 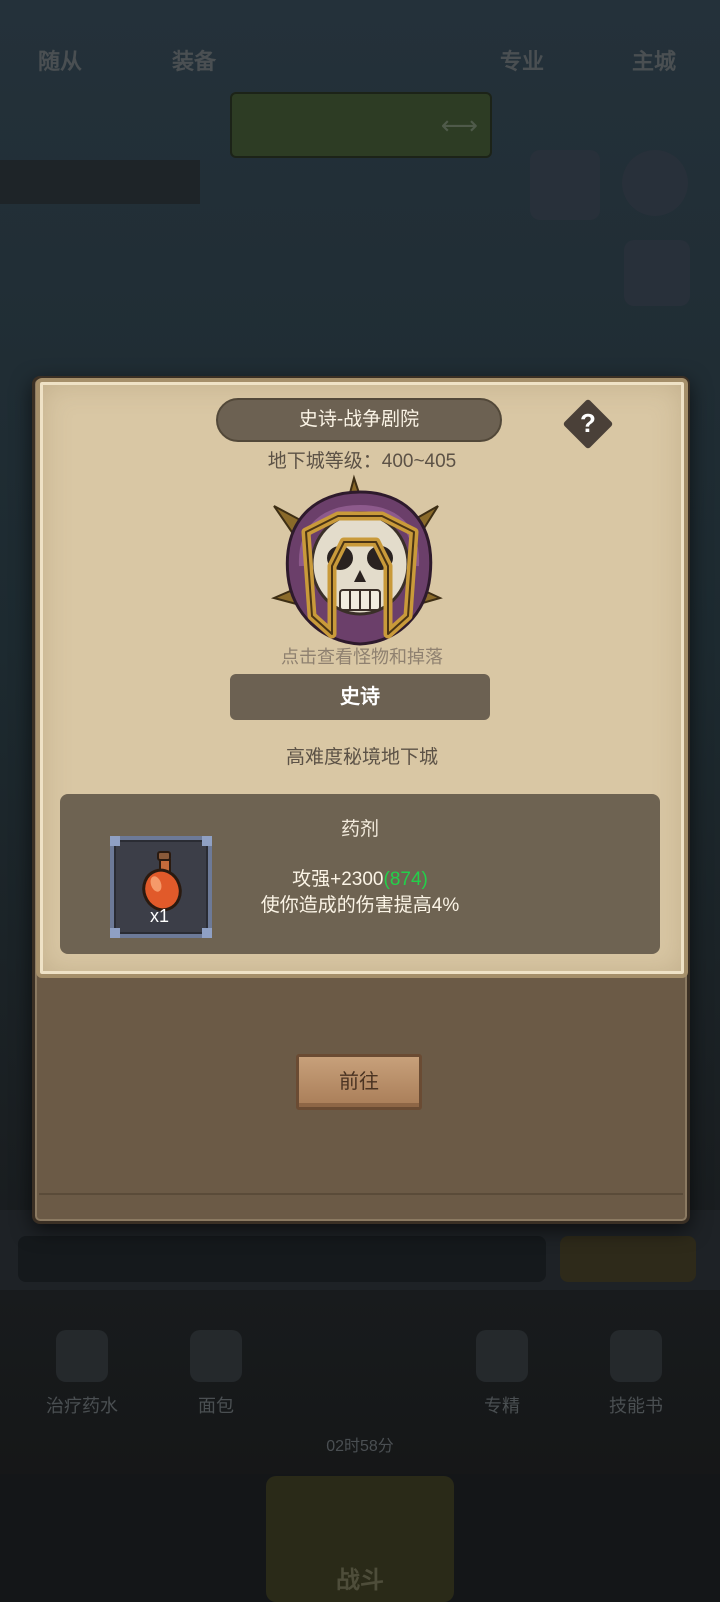 I want to click on potion-icon, so click(x=82, y=1356).